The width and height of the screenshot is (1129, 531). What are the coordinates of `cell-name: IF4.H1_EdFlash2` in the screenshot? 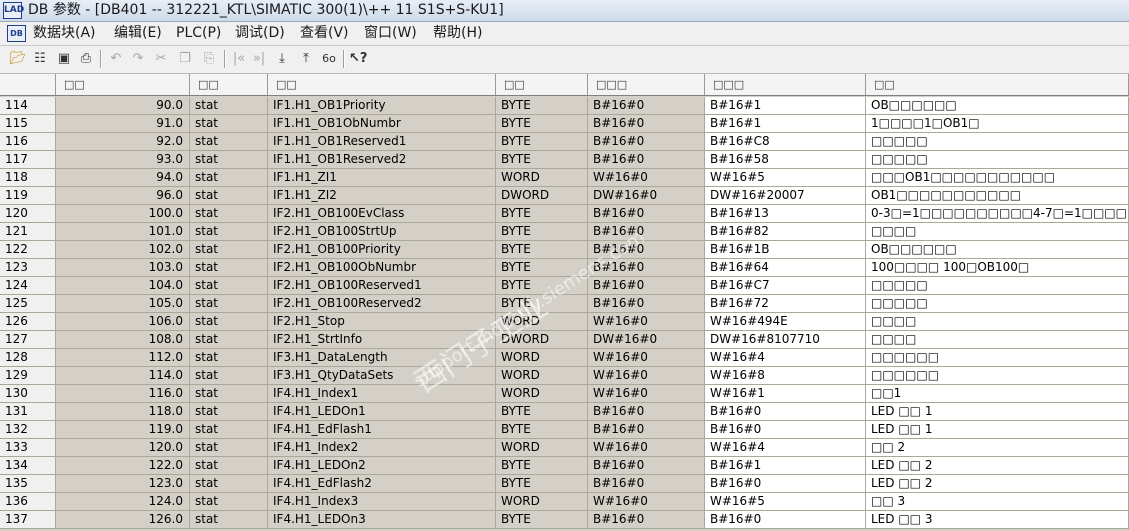 It's located at (382, 484).